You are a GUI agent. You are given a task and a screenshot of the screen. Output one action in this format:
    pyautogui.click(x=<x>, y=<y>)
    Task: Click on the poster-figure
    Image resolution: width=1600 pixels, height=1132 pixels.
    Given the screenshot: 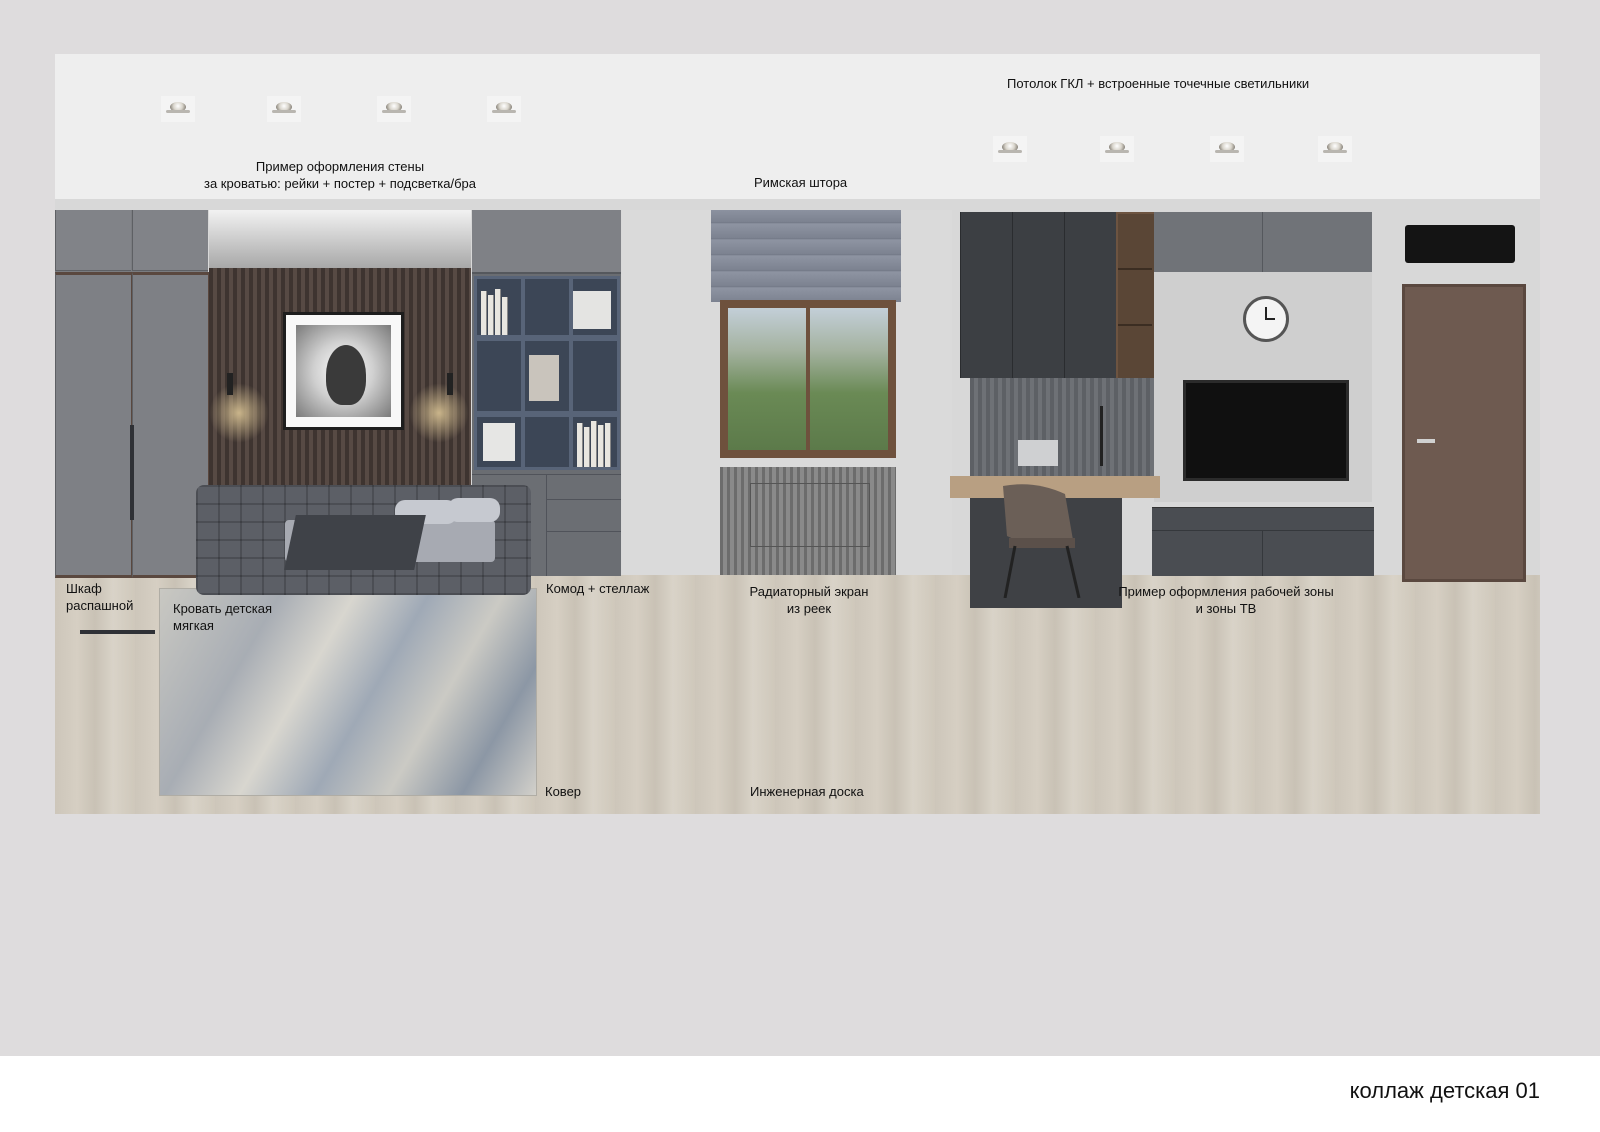 What is the action you would take?
    pyautogui.click(x=346, y=375)
    